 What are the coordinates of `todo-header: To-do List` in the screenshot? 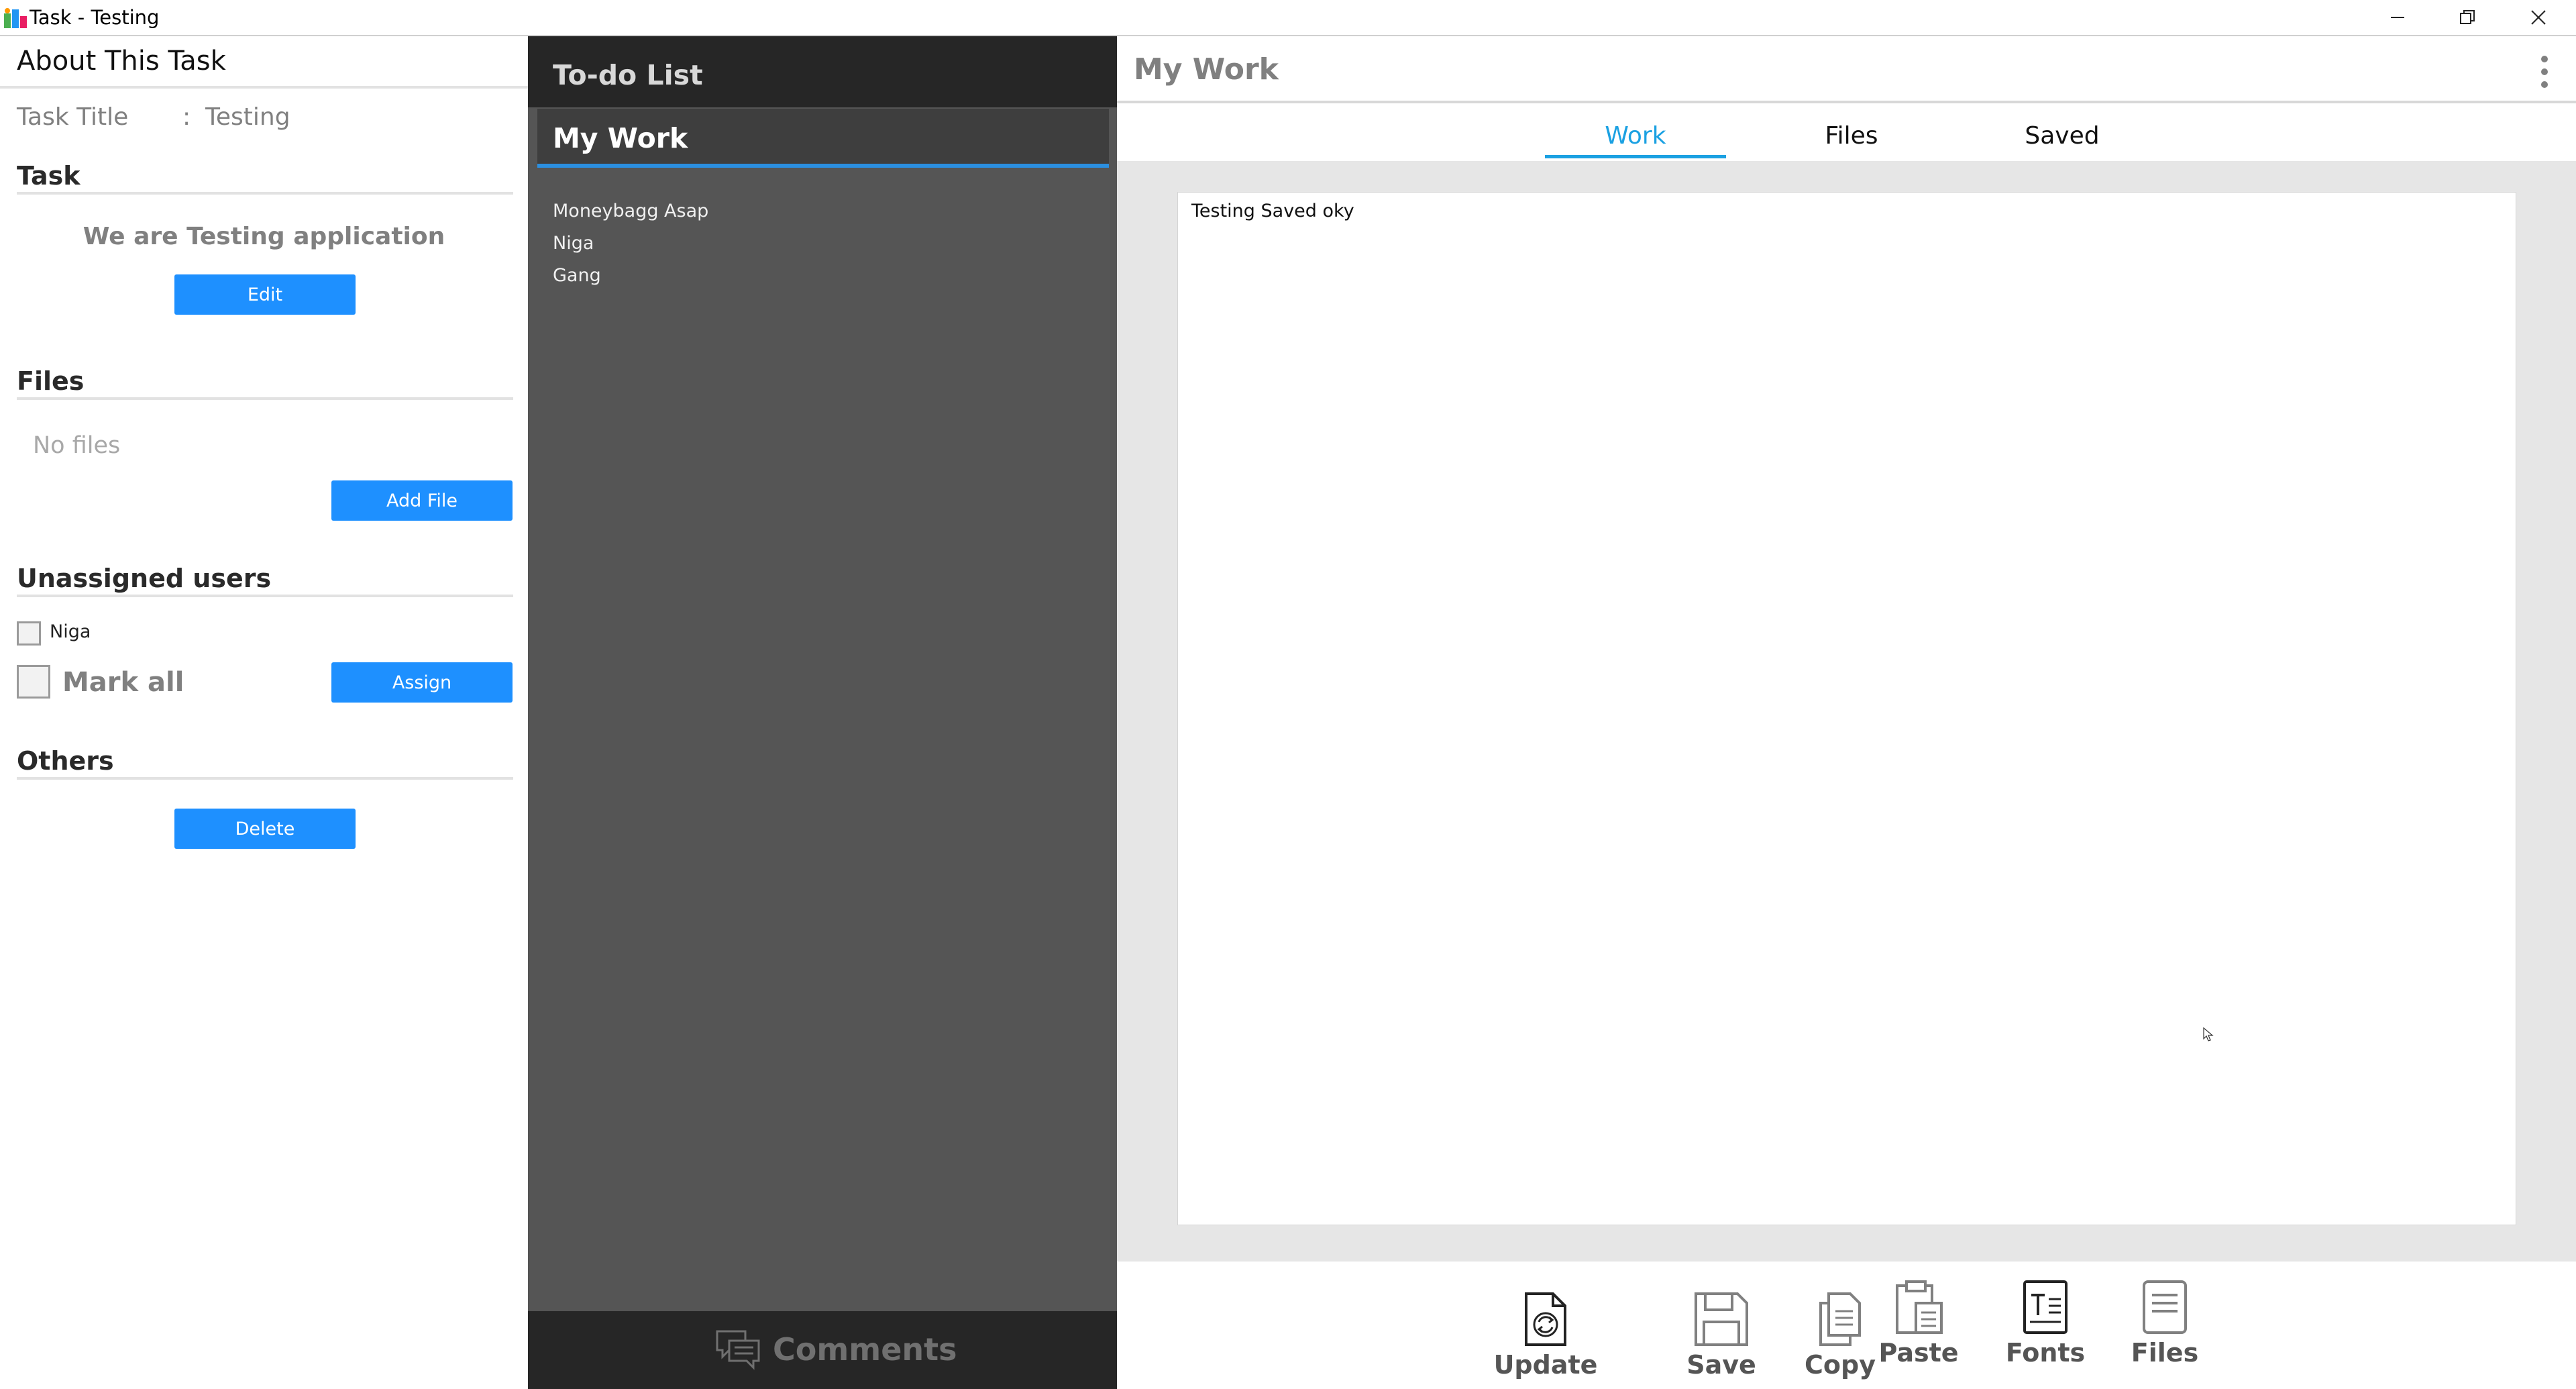 It's located at (822, 72).